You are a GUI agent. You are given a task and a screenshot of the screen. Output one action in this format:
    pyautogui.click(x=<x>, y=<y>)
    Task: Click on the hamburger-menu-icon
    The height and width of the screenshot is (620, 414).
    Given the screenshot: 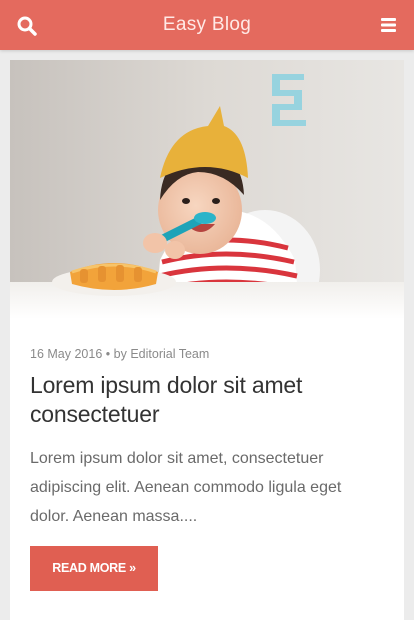 What is the action you would take?
    pyautogui.click(x=389, y=25)
    